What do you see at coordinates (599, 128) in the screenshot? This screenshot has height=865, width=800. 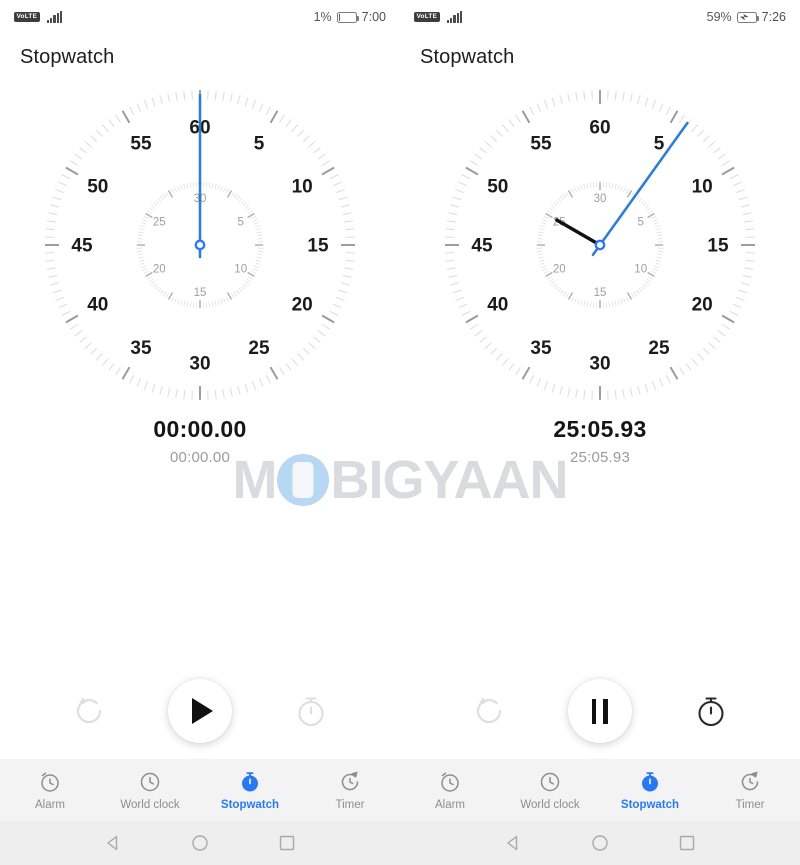 I see `dial-number: 60` at bounding box center [599, 128].